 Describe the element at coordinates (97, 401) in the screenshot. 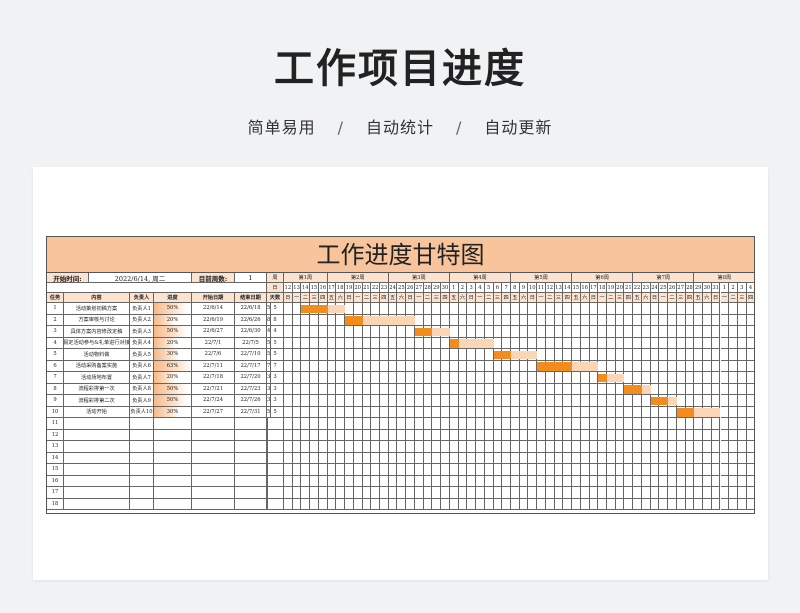

I see `task-content-cell: 流程彩排第二次` at that location.